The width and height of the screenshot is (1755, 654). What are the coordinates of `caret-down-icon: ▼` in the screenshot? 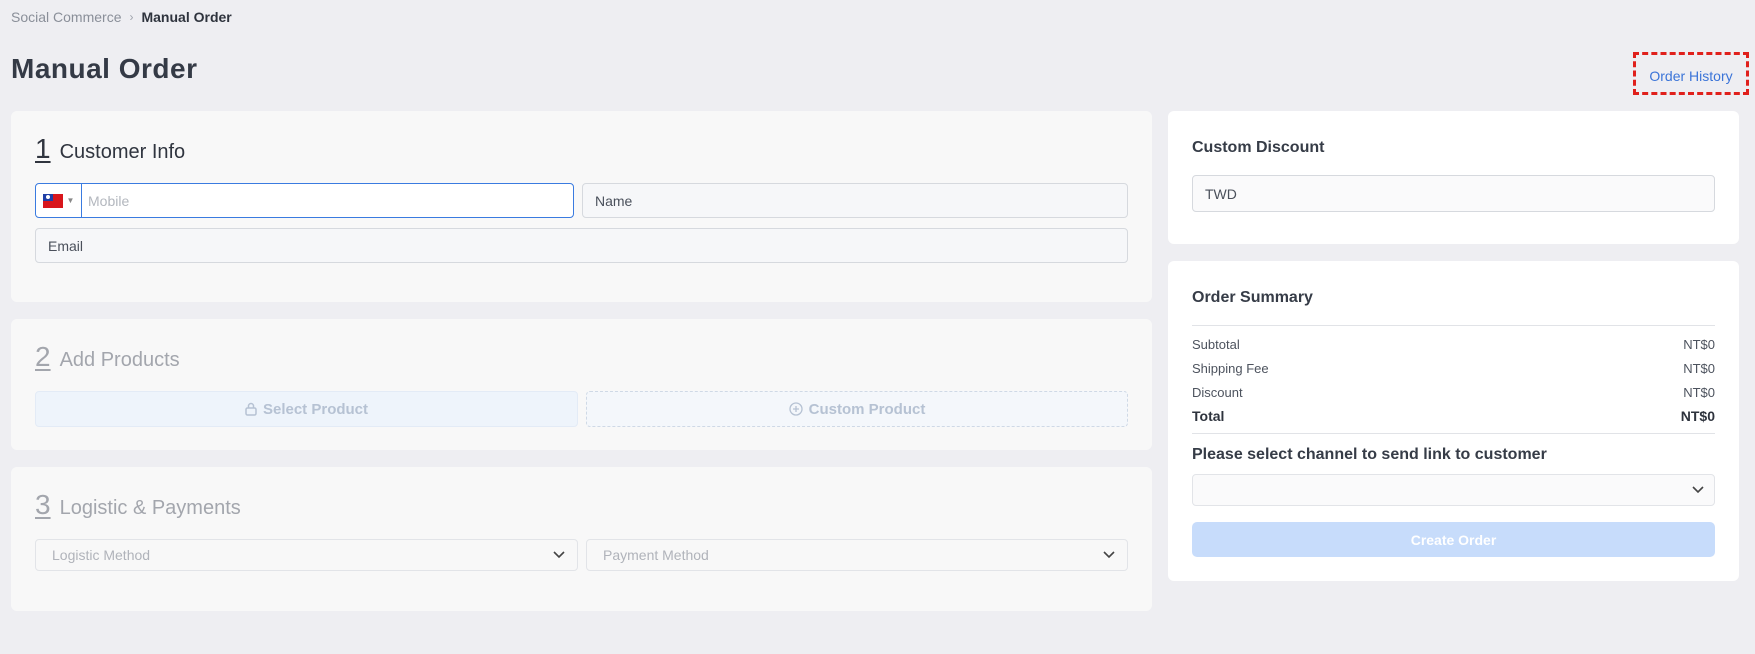 It's located at (70, 200).